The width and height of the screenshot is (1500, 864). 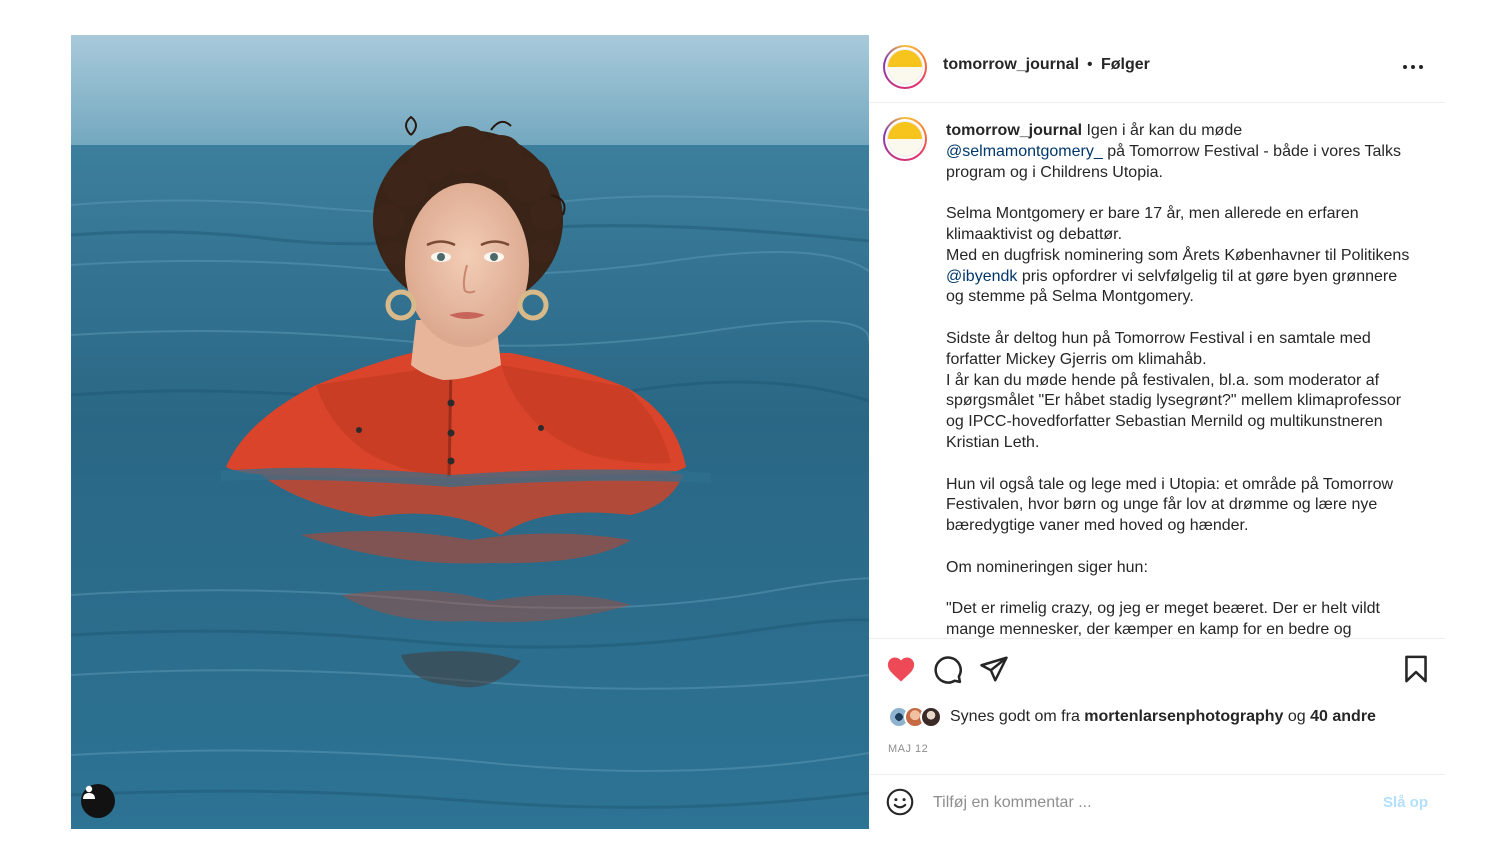 I want to click on share-button, so click(x=994, y=671).